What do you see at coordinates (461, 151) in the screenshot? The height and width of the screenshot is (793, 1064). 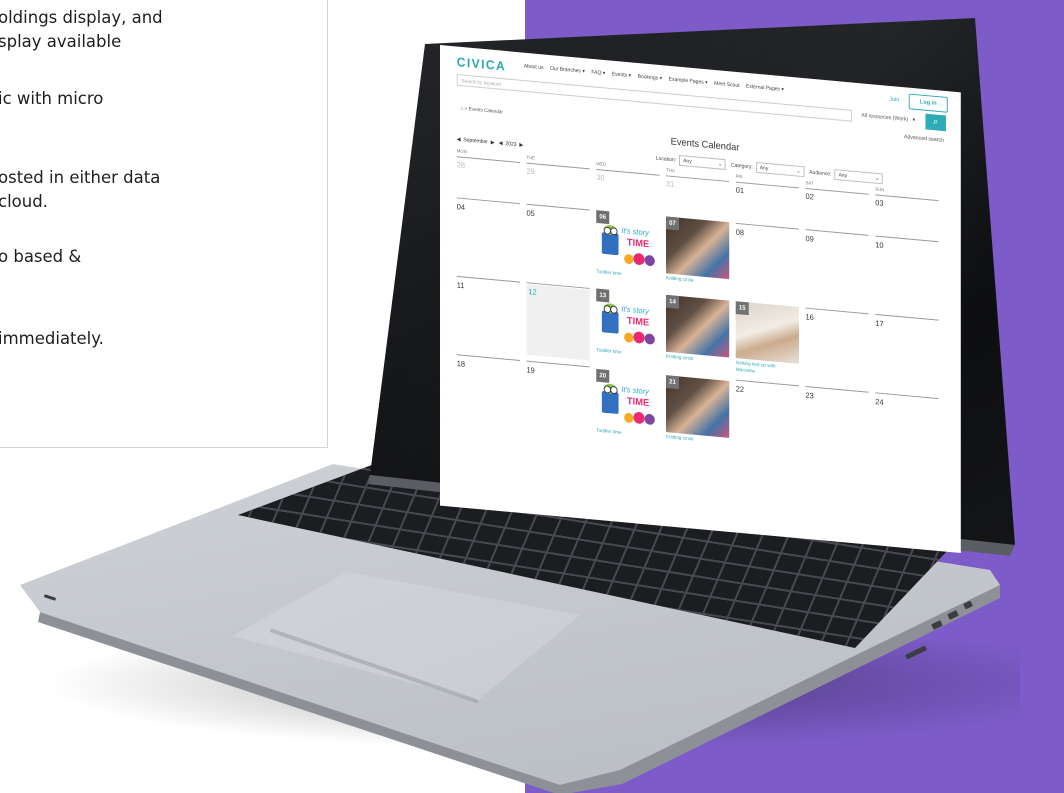 I see `day-name-mon: MON` at bounding box center [461, 151].